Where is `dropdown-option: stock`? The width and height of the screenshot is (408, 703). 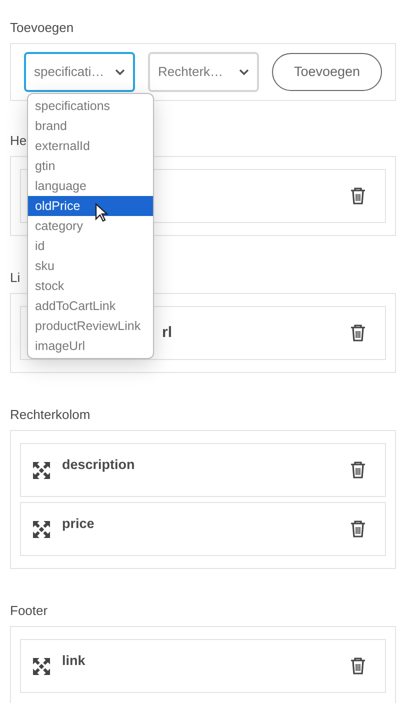
dropdown-option: stock is located at coordinates (90, 286).